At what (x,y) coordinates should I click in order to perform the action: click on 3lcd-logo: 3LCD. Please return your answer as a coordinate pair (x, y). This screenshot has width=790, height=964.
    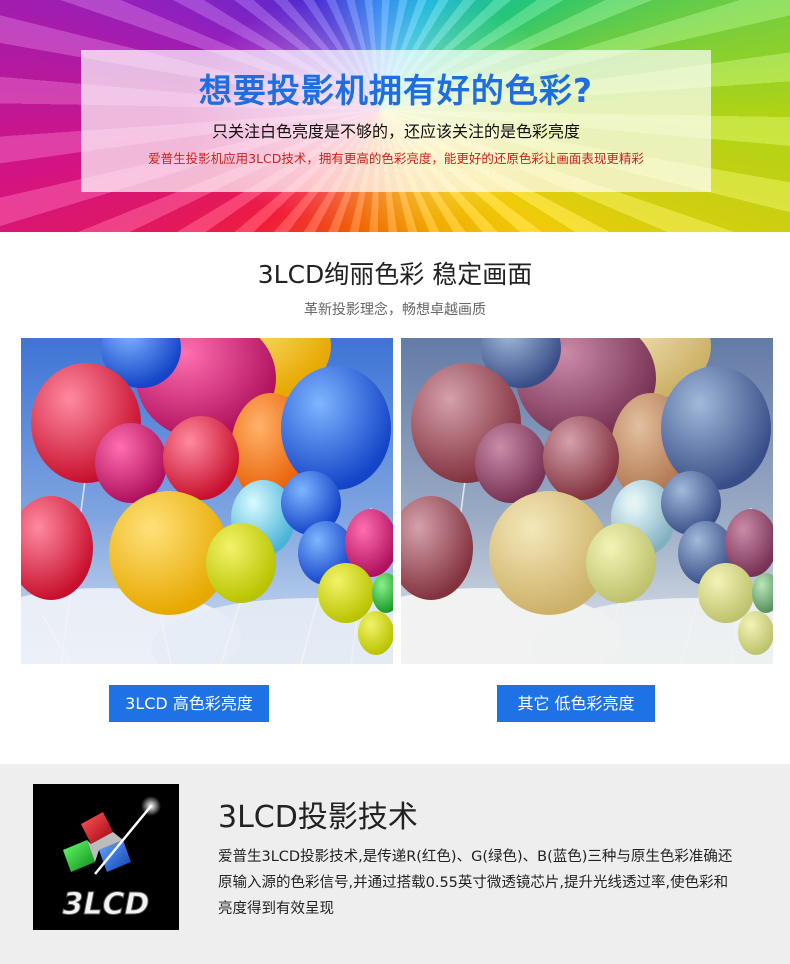
    Looking at the image, I should click on (106, 857).